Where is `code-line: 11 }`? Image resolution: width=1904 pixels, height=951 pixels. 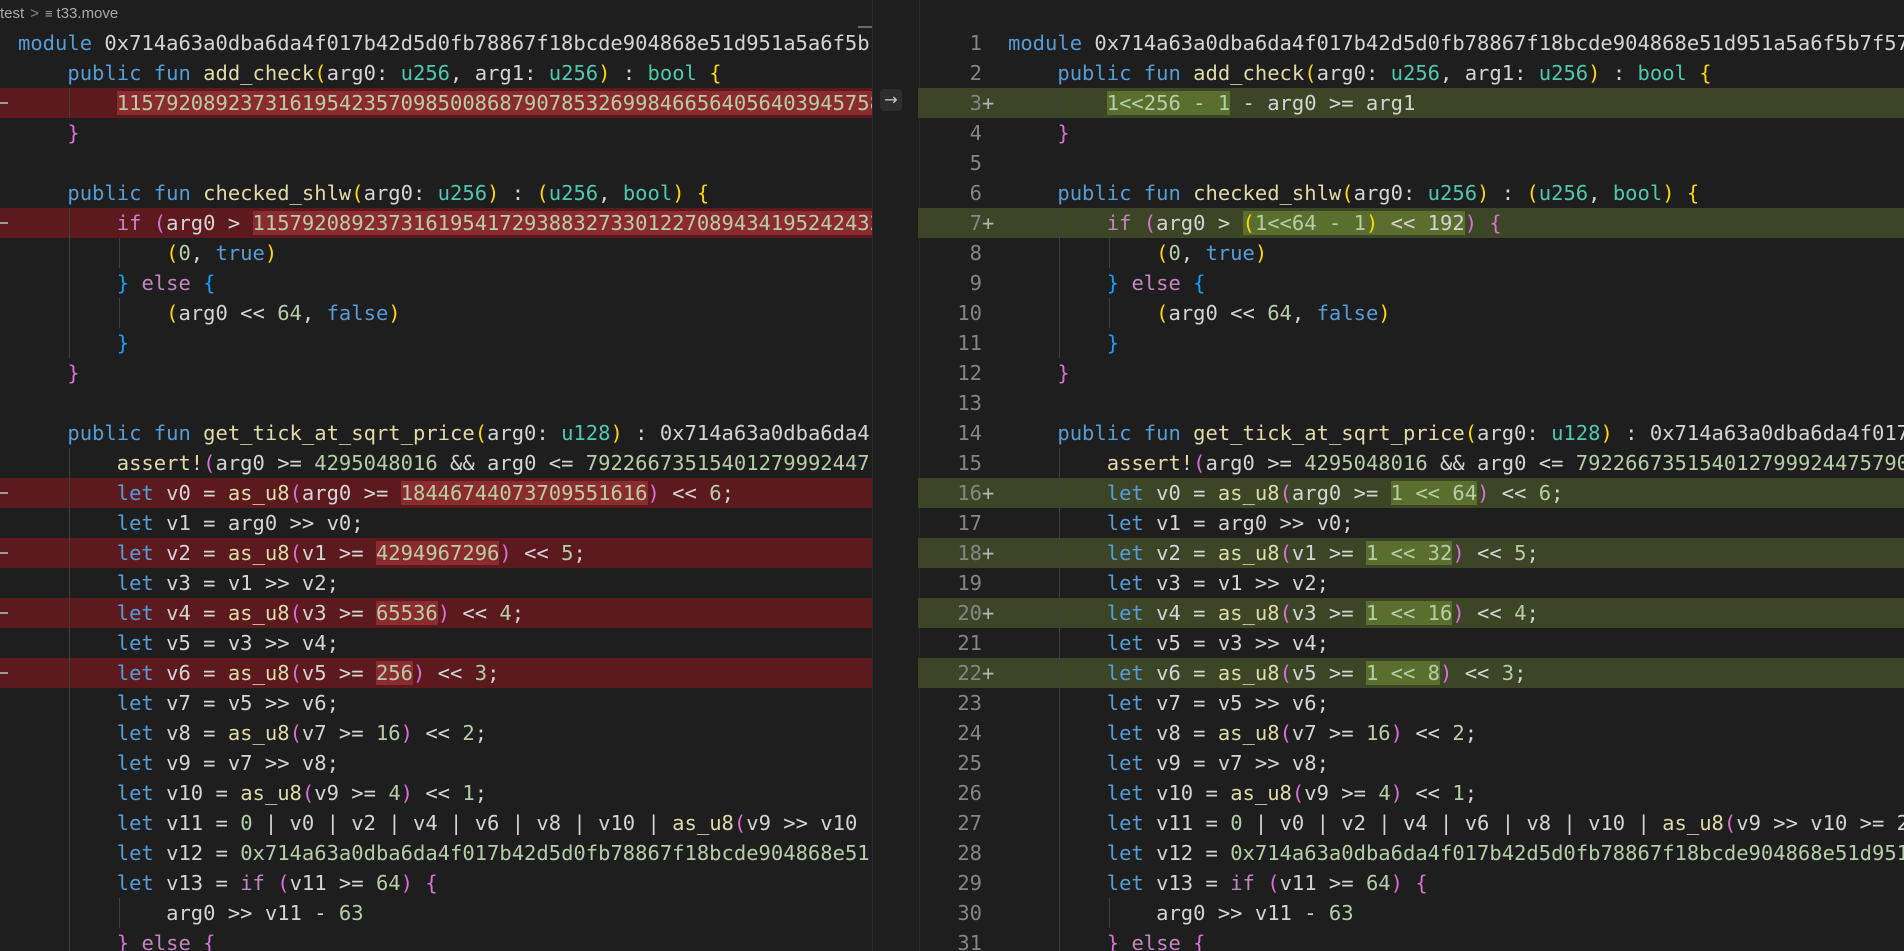 code-line: 11 } is located at coordinates (1411, 343).